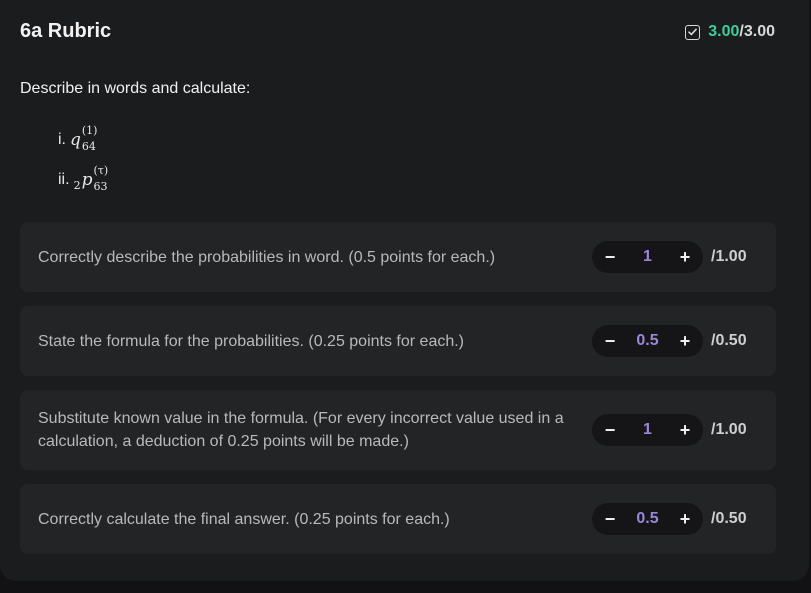 This screenshot has height=593, width=811. I want to click on math-item: i. q (1) 64, so click(83, 140).